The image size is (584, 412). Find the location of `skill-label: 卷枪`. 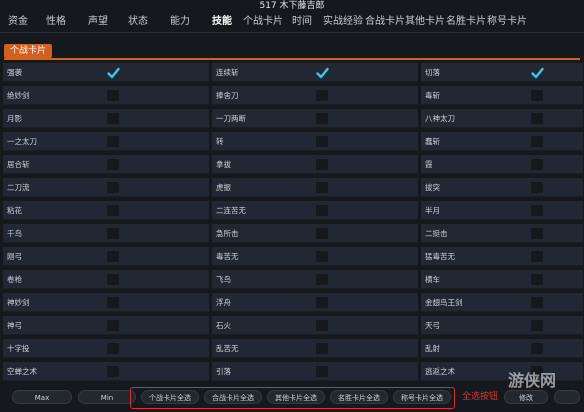

skill-label: 卷枪 is located at coordinates (14, 279).